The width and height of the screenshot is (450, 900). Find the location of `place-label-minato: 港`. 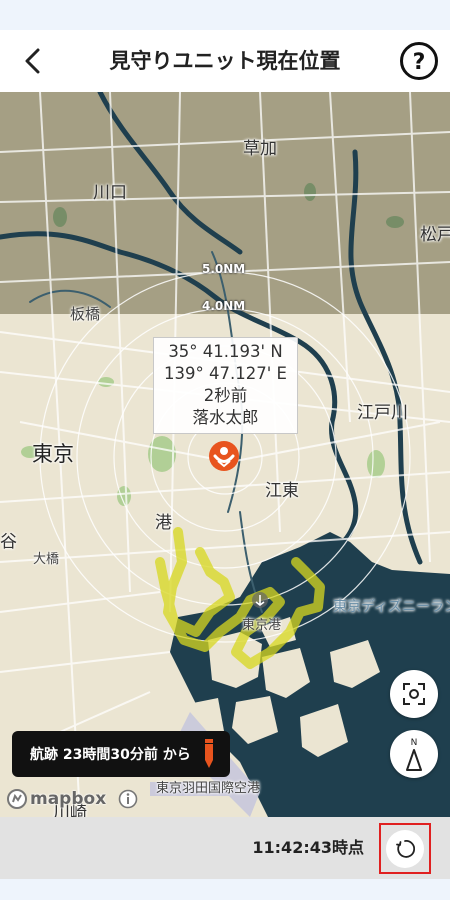

place-label-minato: 港 is located at coordinates (163, 523).